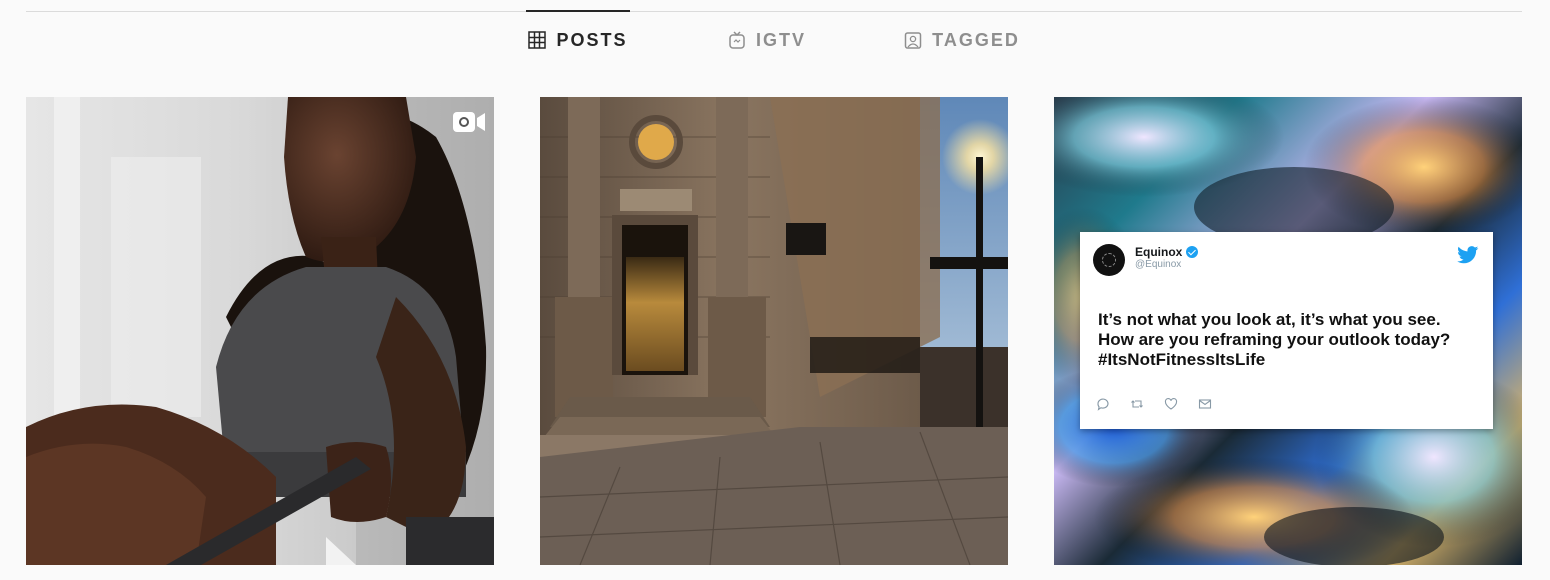 Image resolution: width=1550 pixels, height=580 pixels. Describe the element at coordinates (780, 39) in the screenshot. I see `tab-igtv-label: IGTV` at that location.